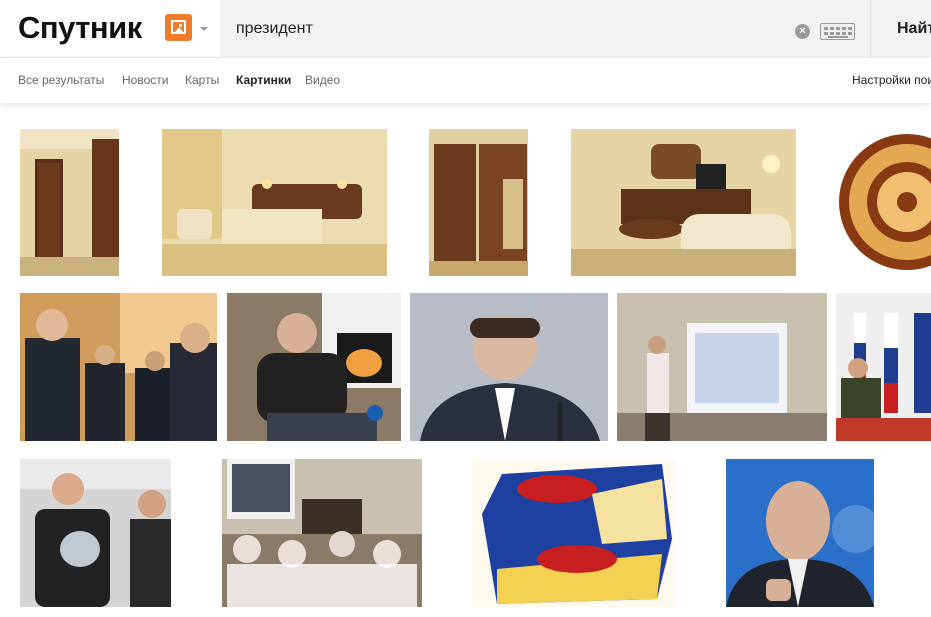 The image size is (931, 617). Describe the element at coordinates (178, 27) in the screenshot. I see `image-search-icon` at that location.